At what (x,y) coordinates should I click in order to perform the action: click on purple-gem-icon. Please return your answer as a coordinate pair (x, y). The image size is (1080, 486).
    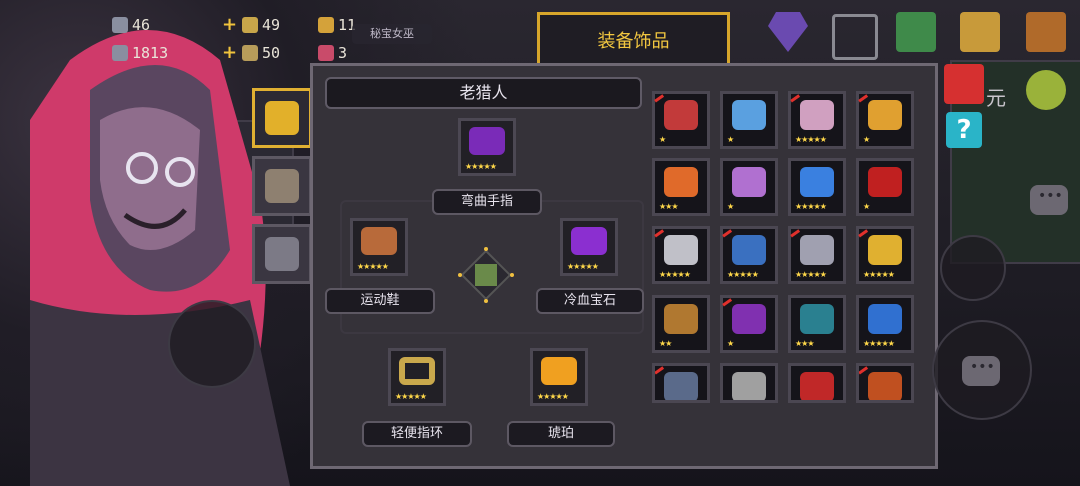
    Looking at the image, I should click on (589, 241).